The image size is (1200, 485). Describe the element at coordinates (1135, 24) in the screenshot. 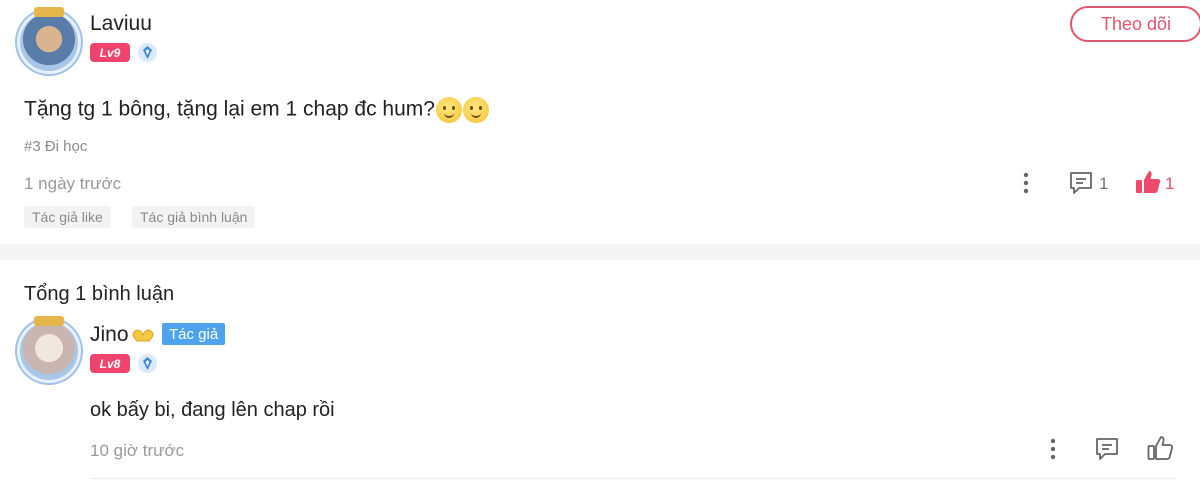

I see `follow-button: Theo dõi` at that location.